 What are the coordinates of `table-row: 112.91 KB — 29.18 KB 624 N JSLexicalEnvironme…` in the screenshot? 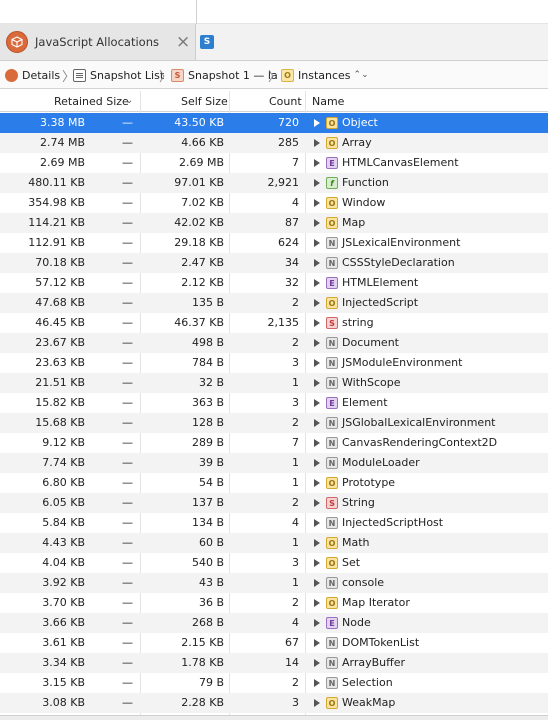 It's located at (274, 243).